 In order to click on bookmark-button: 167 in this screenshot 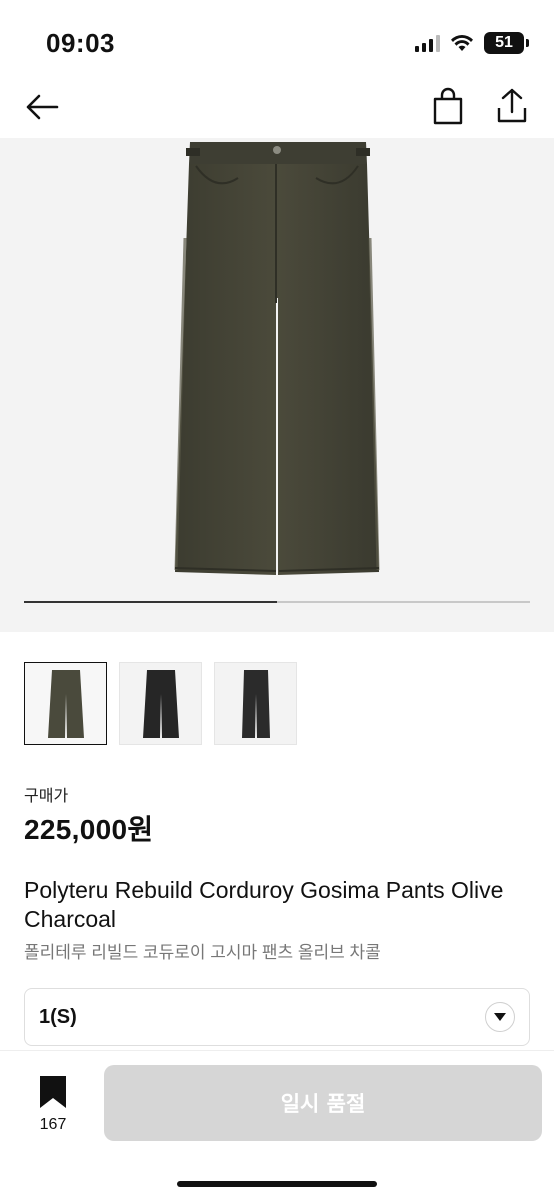, I will do `click(53, 1104)`.